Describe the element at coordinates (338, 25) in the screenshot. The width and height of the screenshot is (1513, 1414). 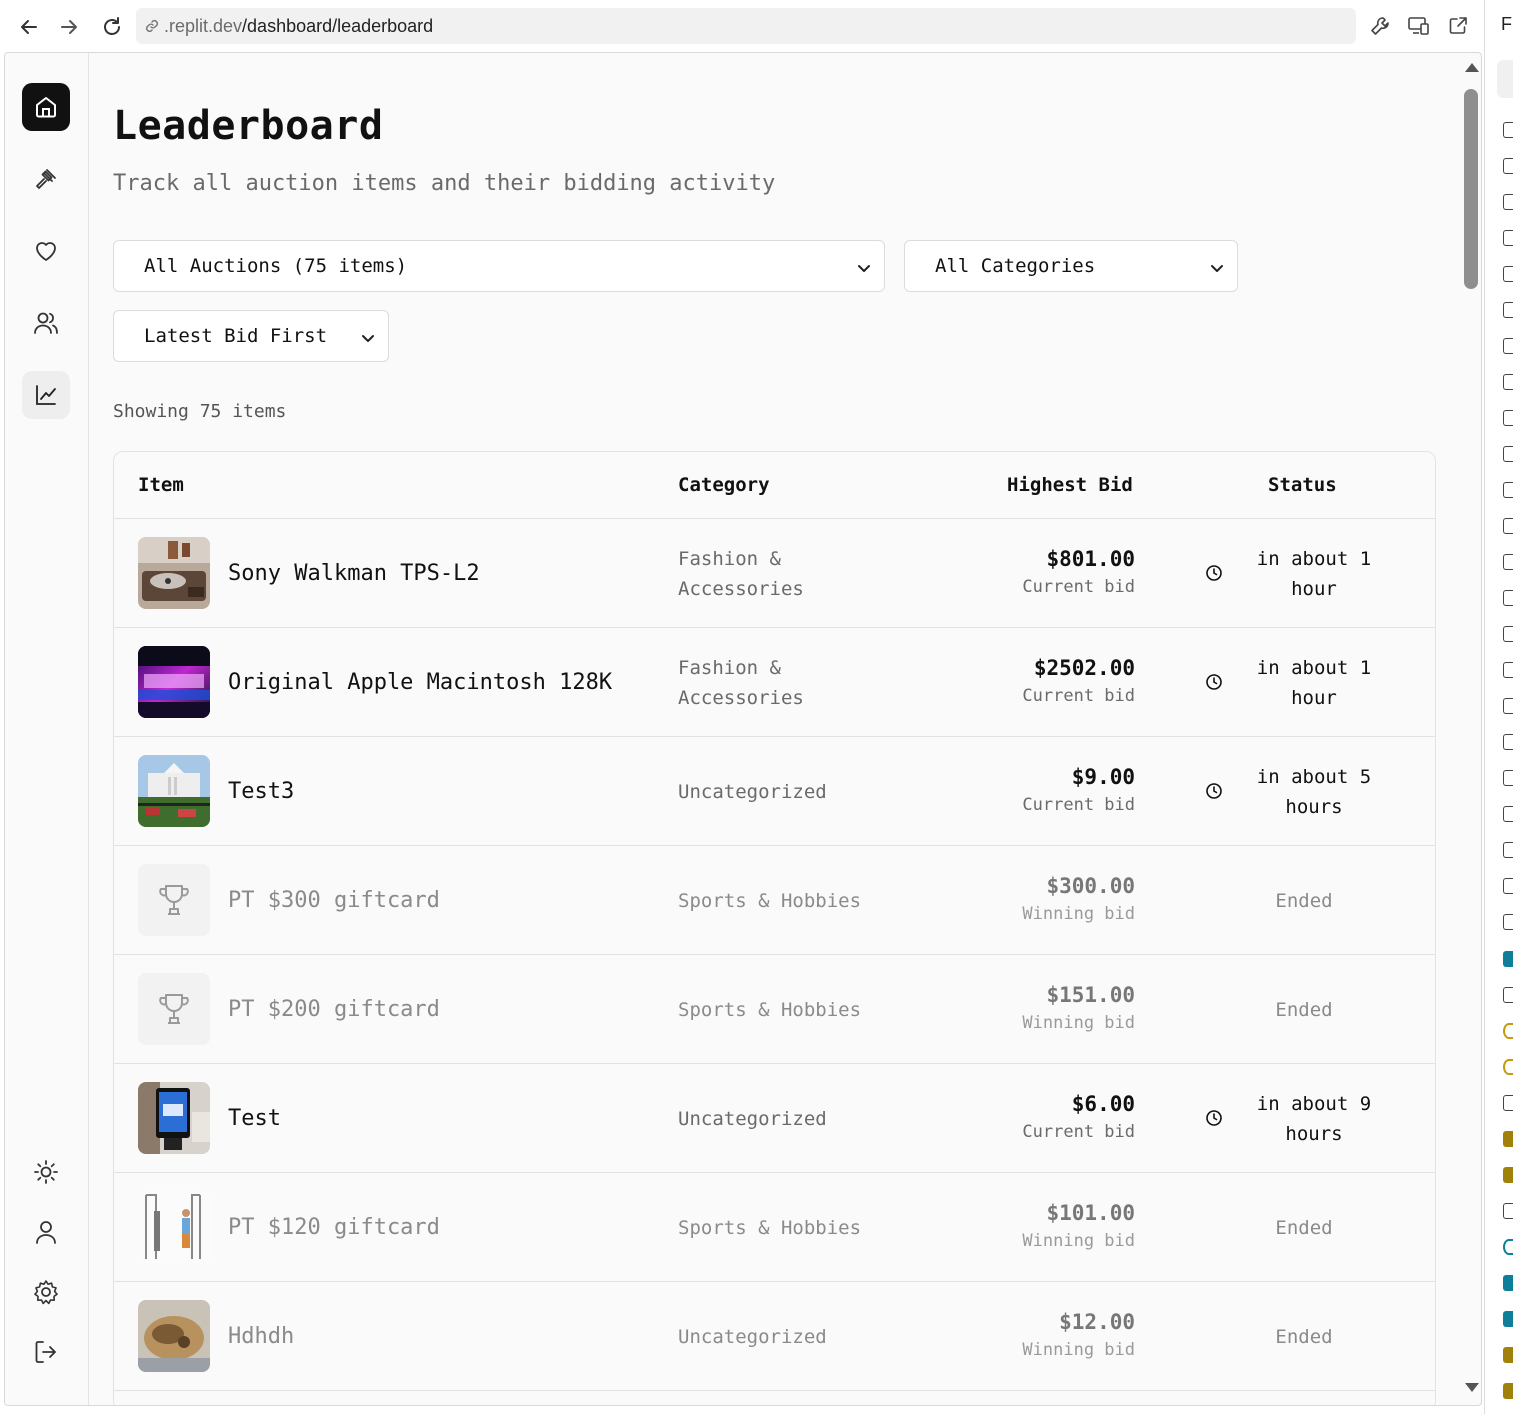
I see `url-path: /dashboard/leaderboard` at that location.